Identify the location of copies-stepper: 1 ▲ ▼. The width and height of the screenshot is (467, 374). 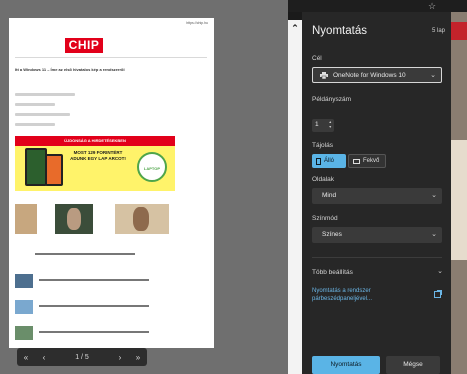
(323, 125).